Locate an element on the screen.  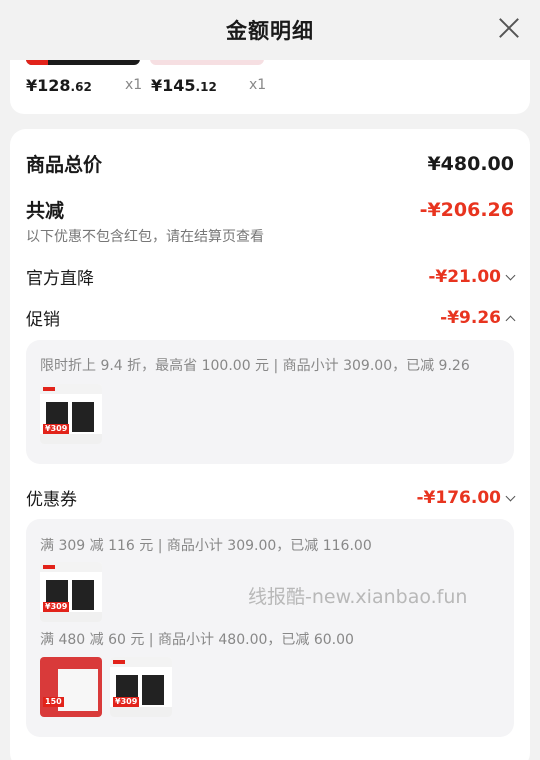
total-reduction-row: 共减 -¥206.26 is located at coordinates (270, 209).